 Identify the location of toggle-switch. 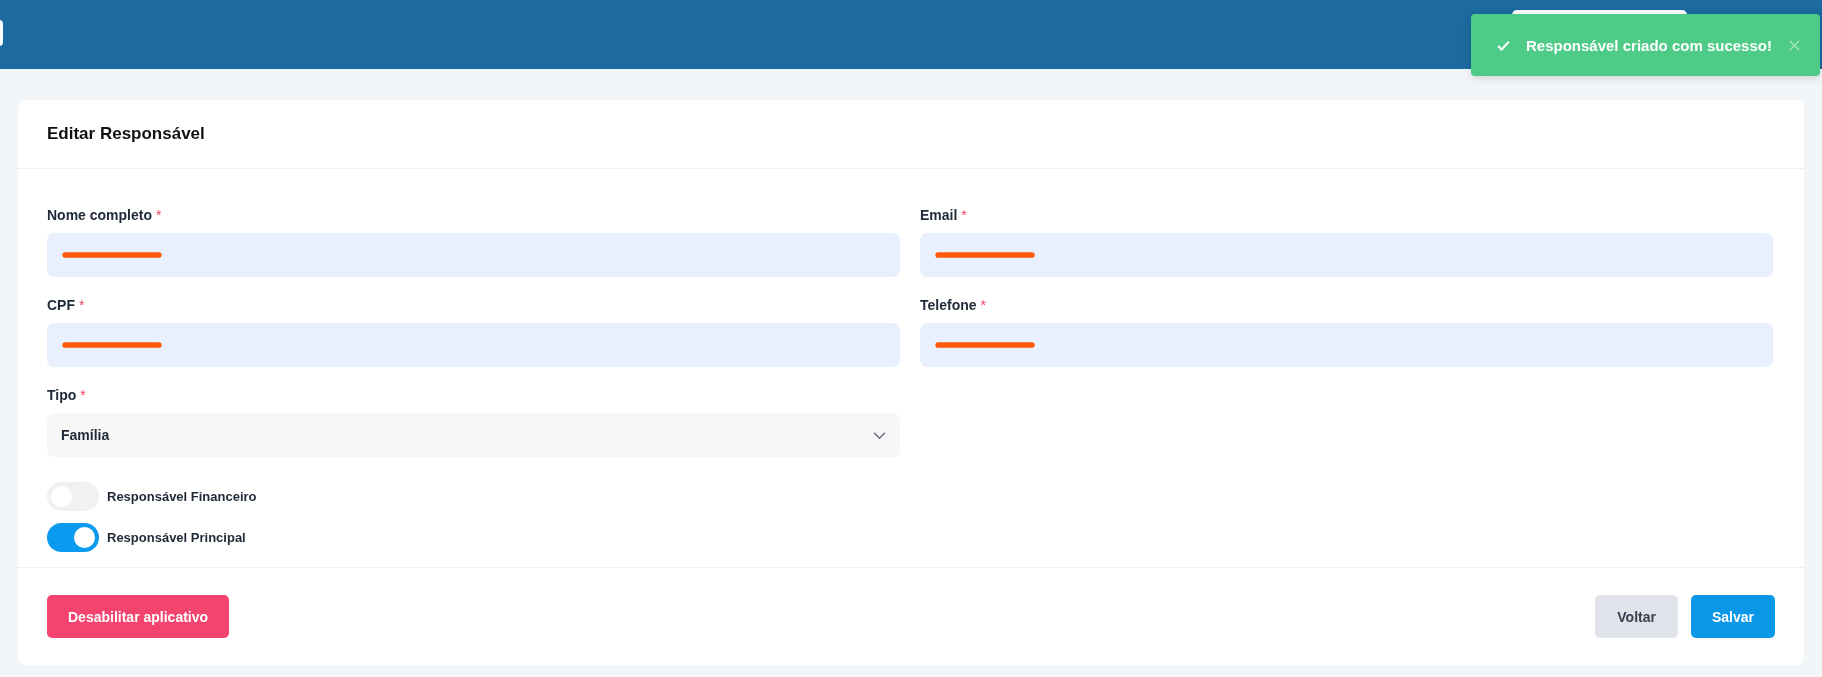
(73, 537).